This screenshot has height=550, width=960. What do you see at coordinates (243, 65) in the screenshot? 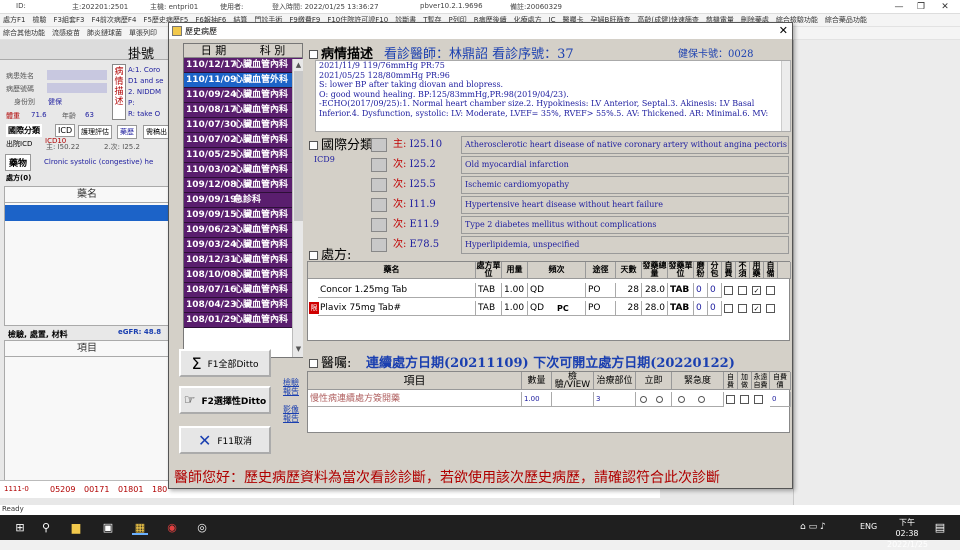
I see `visit-row: 110/12/17 心臟血管內科` at bounding box center [243, 65].